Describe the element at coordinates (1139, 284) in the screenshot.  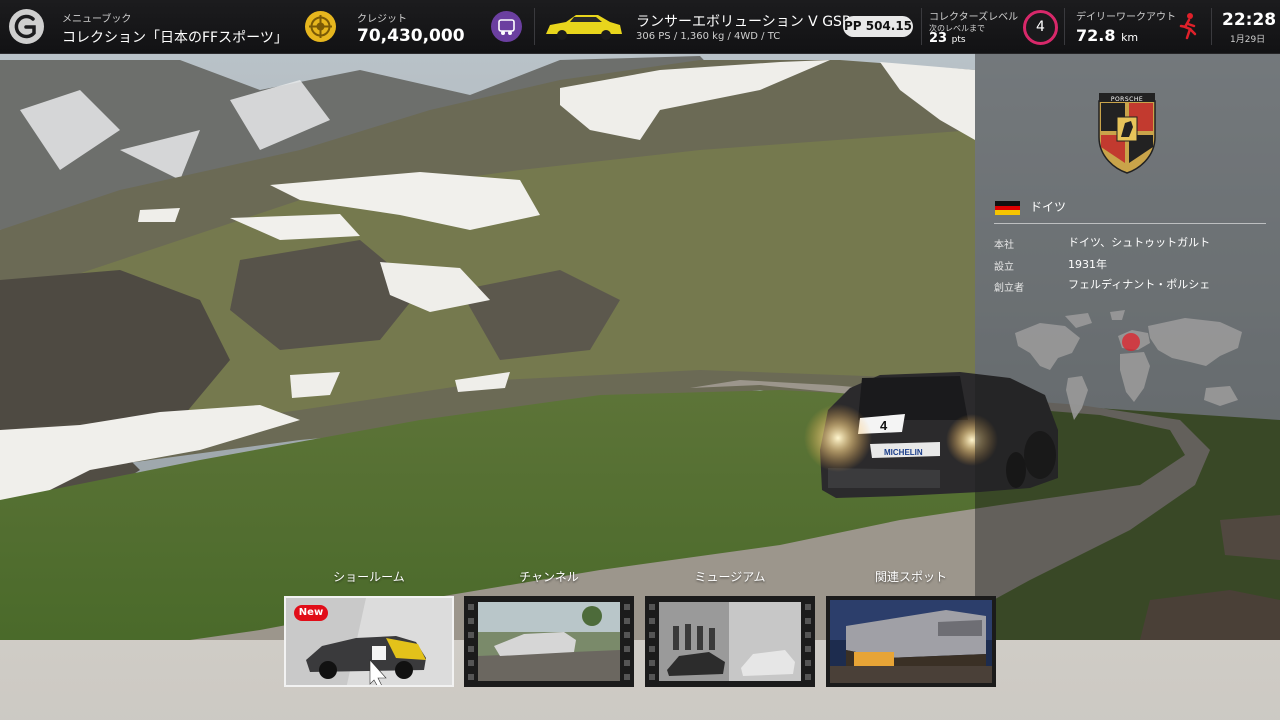
I see `founder-value: フェルディナント・ポルシェ` at that location.